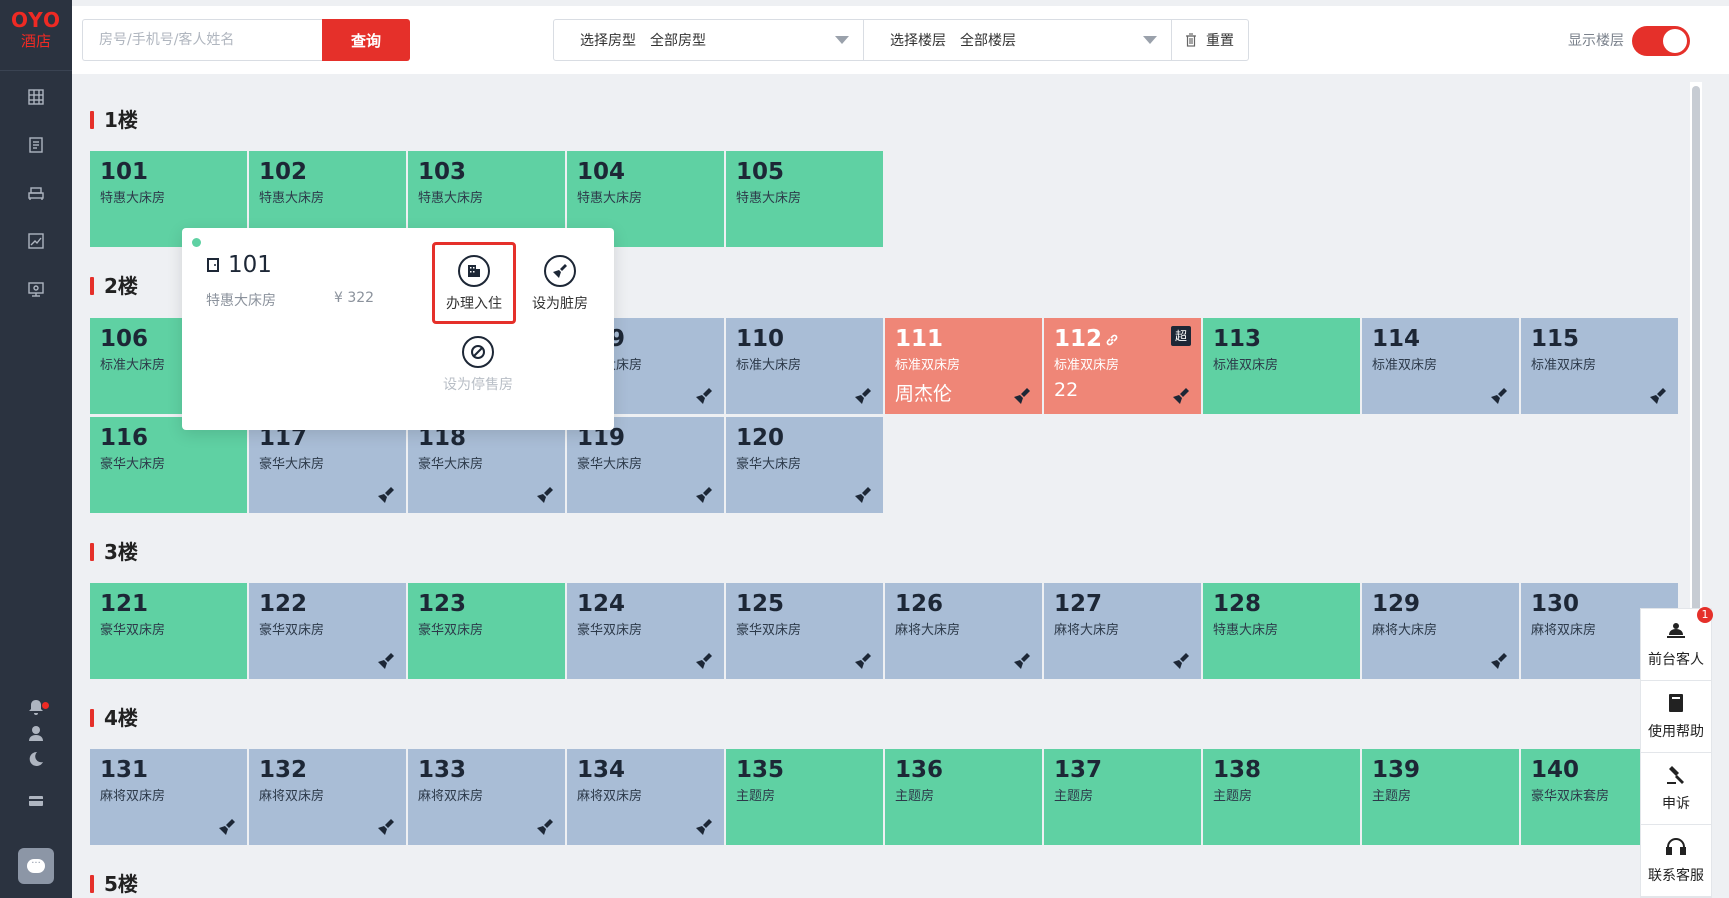  Describe the element at coordinates (114, 552) in the screenshot. I see `floor-title: 3楼` at that location.